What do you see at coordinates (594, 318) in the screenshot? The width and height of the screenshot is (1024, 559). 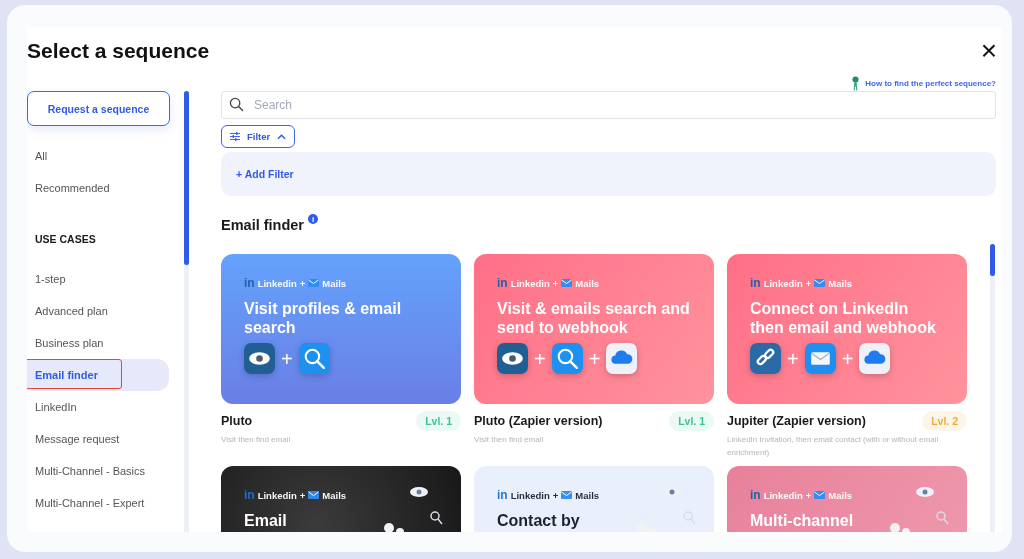 I see `card-headline: Visit & emails search and send to webhook` at bounding box center [594, 318].